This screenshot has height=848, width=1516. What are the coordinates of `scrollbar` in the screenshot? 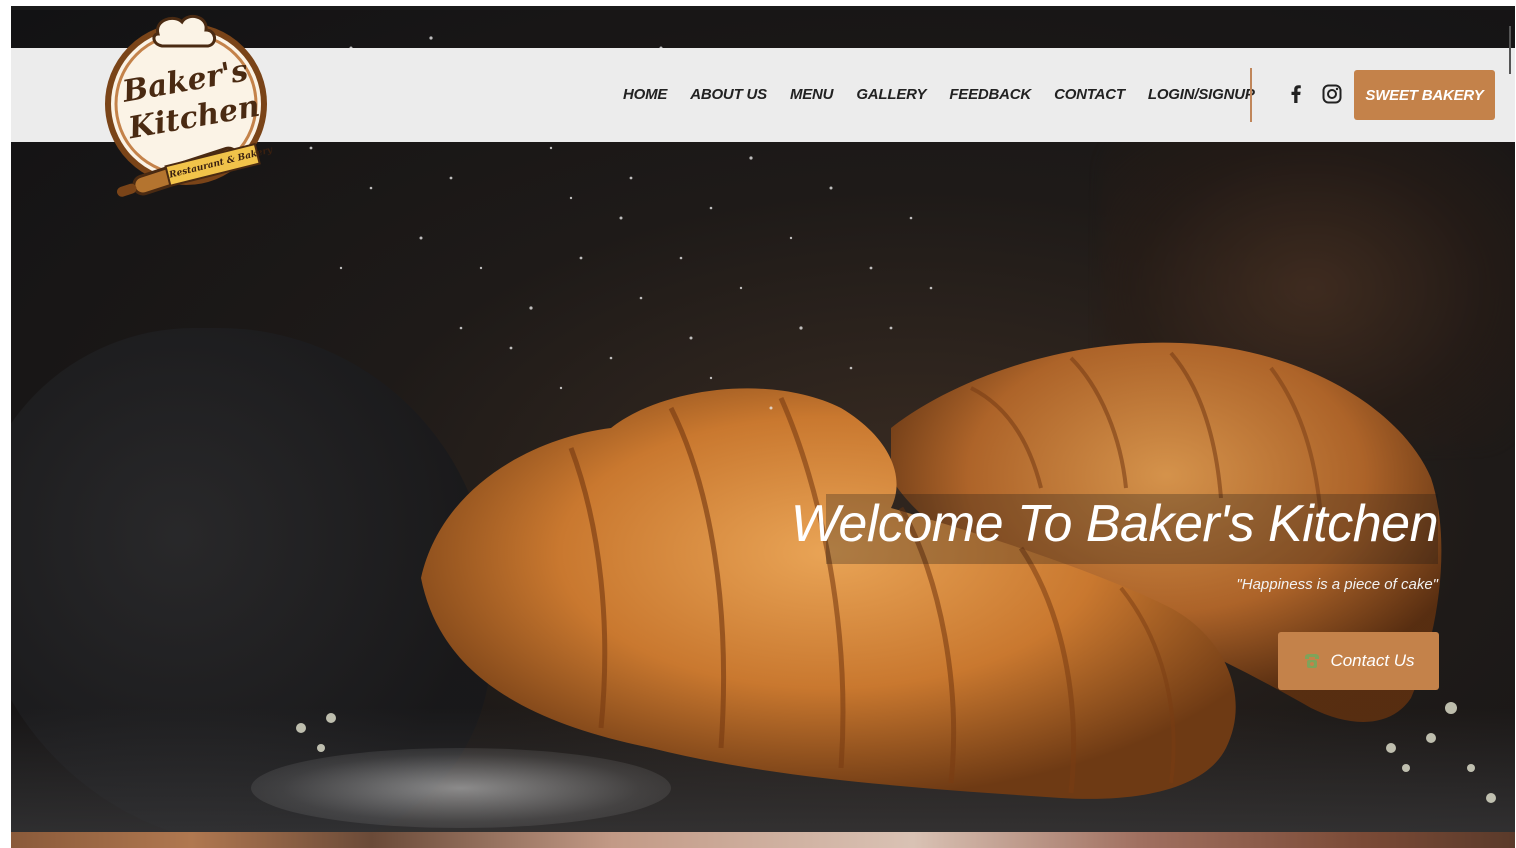 It's located at (1510, 50).